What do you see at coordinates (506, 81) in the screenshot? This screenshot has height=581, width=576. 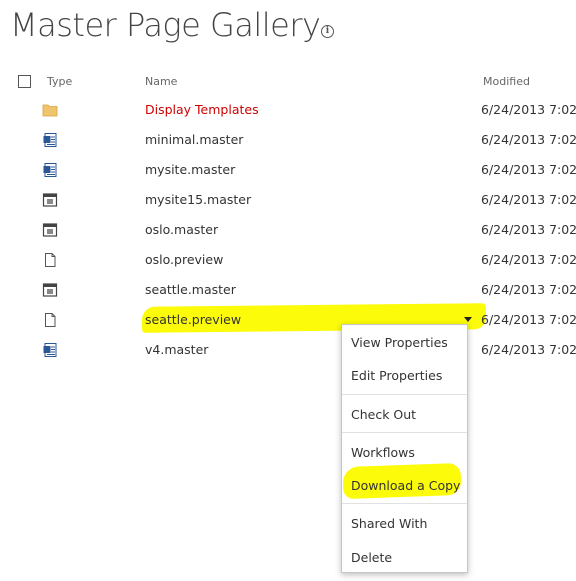 I see `column-header-modified: Modified` at bounding box center [506, 81].